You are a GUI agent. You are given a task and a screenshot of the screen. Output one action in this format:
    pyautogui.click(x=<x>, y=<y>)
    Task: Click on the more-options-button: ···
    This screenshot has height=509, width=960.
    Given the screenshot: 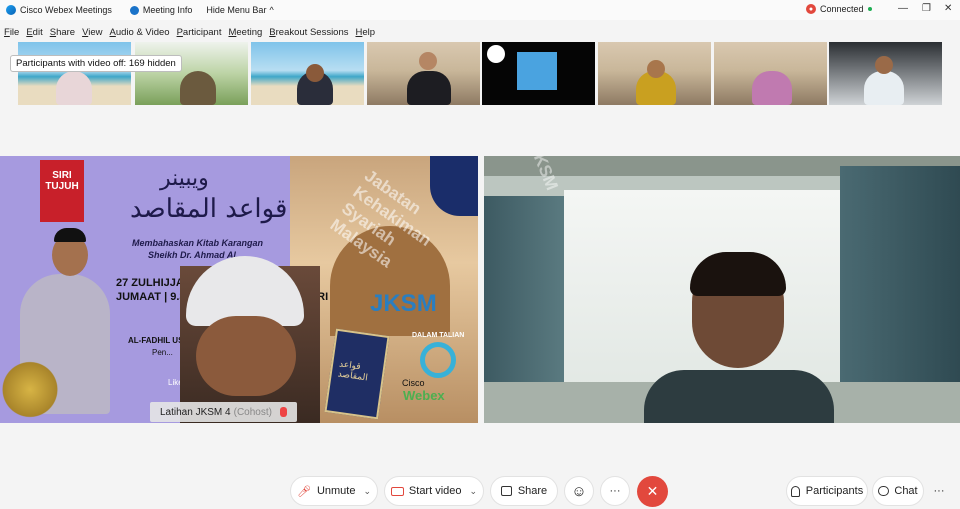 What is the action you would take?
    pyautogui.click(x=615, y=491)
    